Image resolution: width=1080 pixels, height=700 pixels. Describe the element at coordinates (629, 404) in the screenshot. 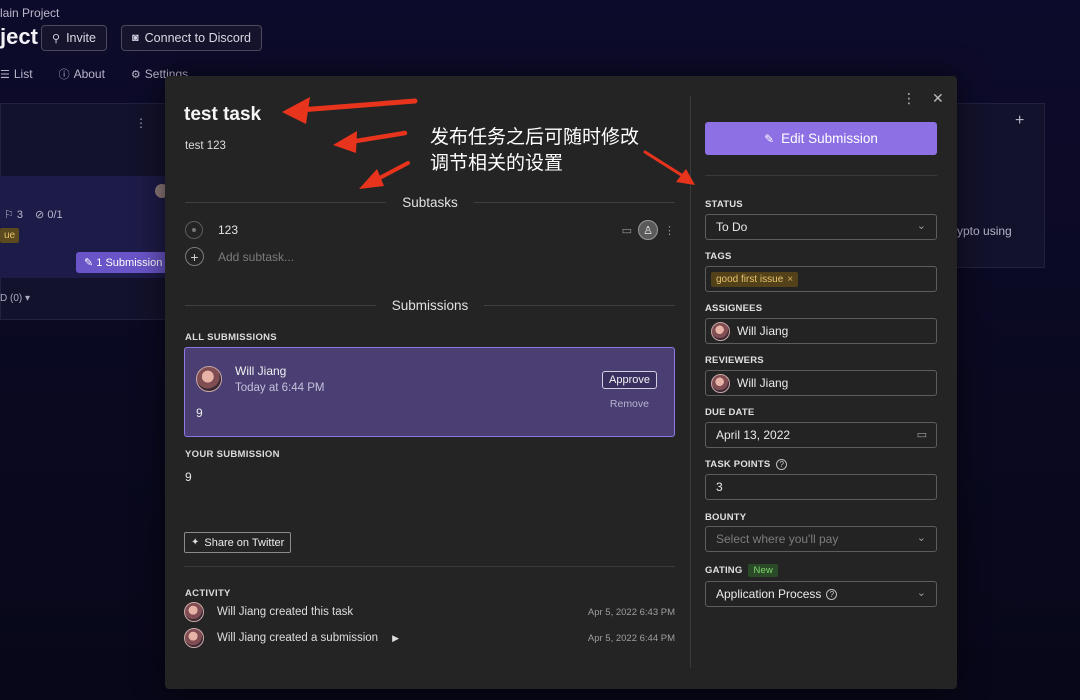

I see `remove-button: Remove` at that location.